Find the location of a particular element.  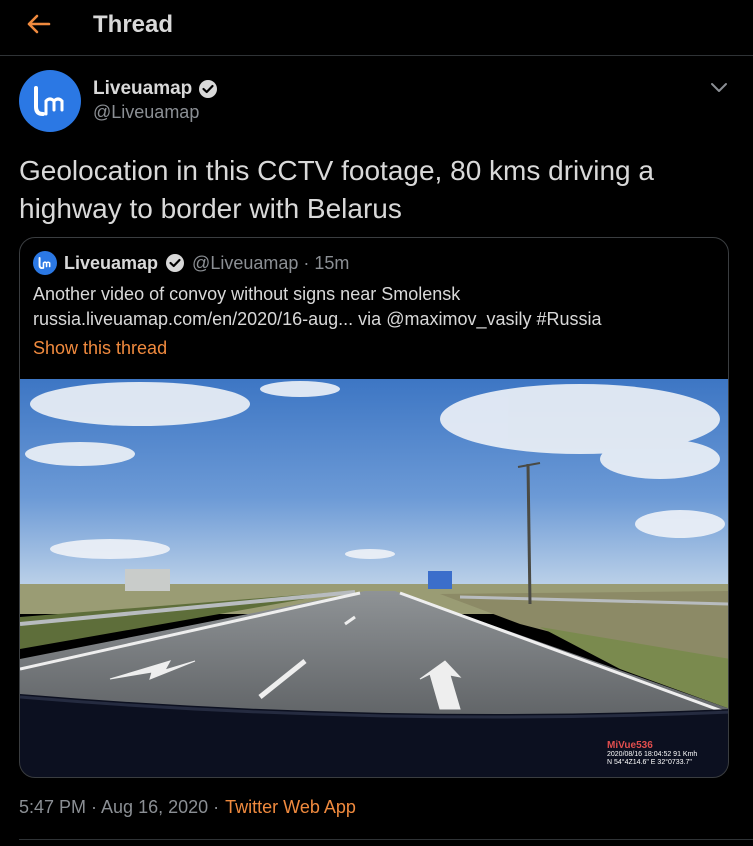

chevron-down-icon is located at coordinates (719, 87).